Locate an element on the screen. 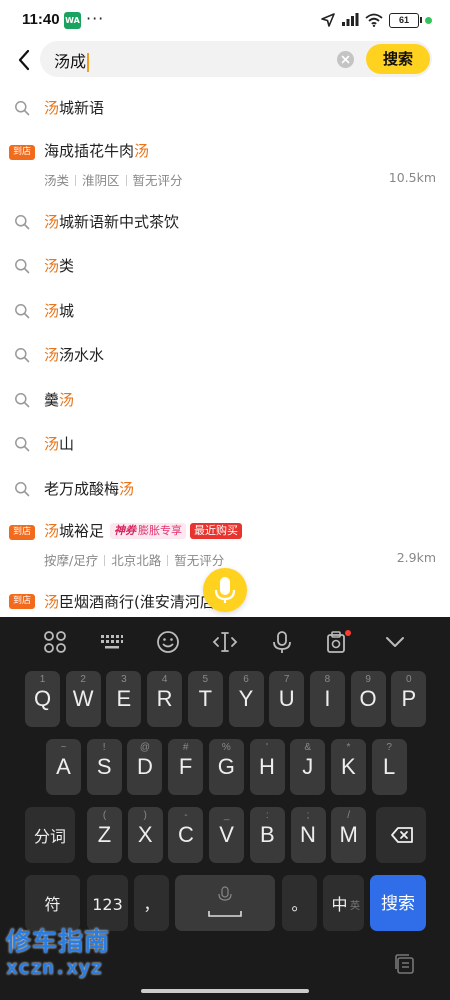 Image resolution: width=450 pixels, height=1000 pixels. key-t: 5T is located at coordinates (205, 699).